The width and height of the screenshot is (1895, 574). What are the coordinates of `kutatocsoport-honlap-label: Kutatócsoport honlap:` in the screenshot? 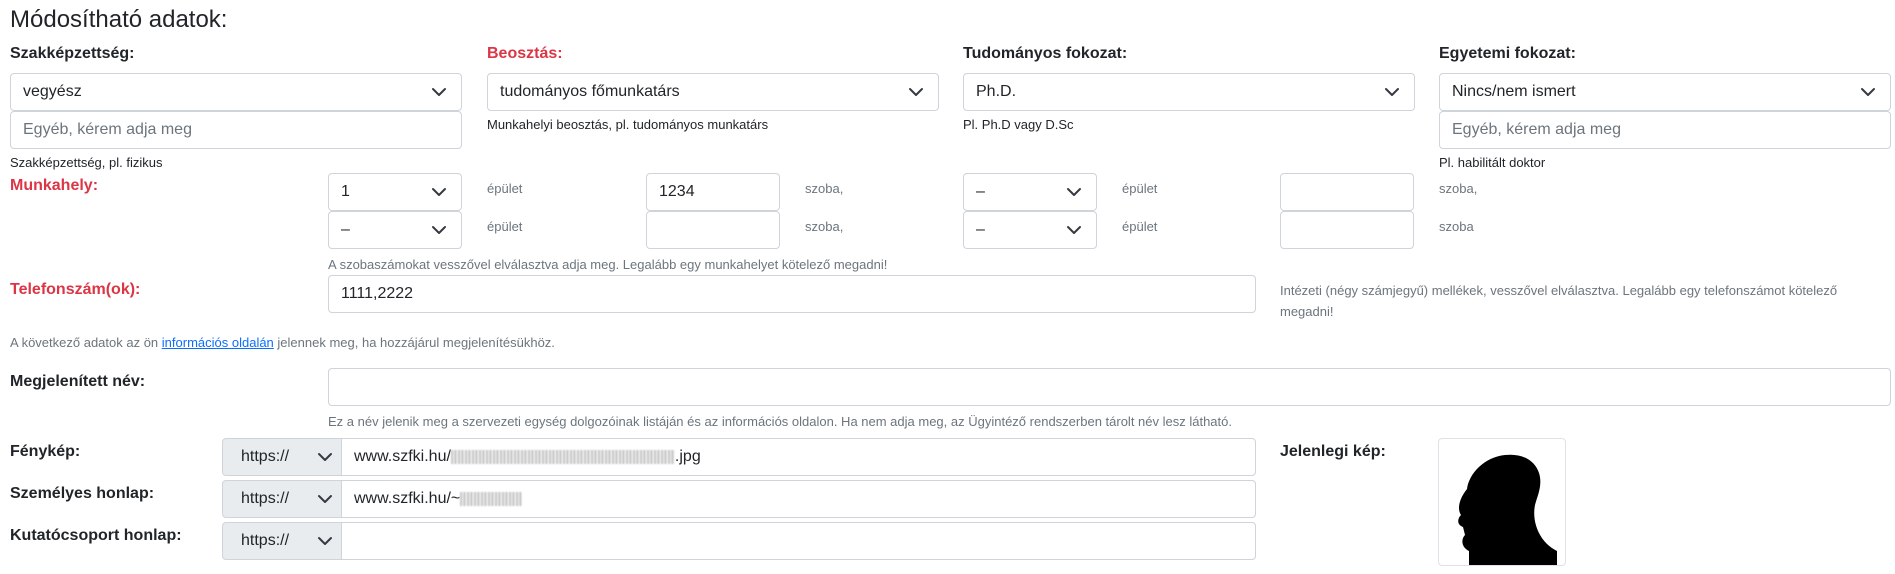 It's located at (96, 535).